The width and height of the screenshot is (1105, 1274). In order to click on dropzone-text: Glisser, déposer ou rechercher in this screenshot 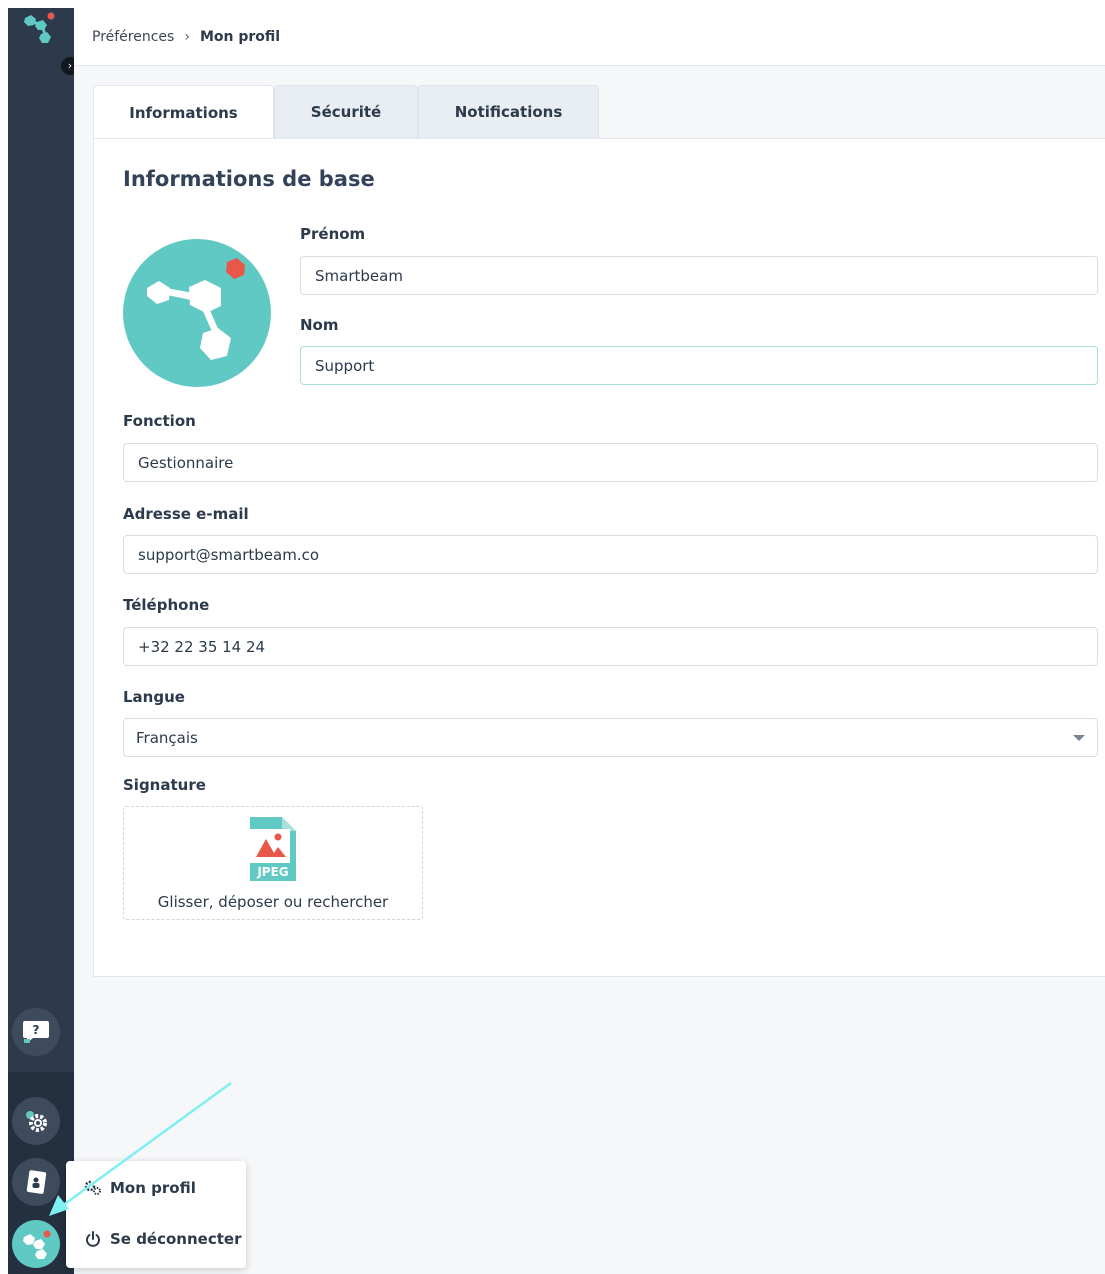, I will do `click(273, 902)`.